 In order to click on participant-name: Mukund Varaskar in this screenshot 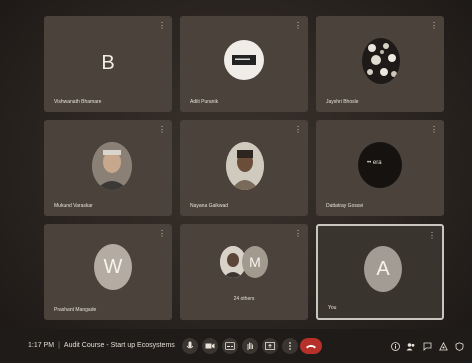, I will do `click(73, 206)`.